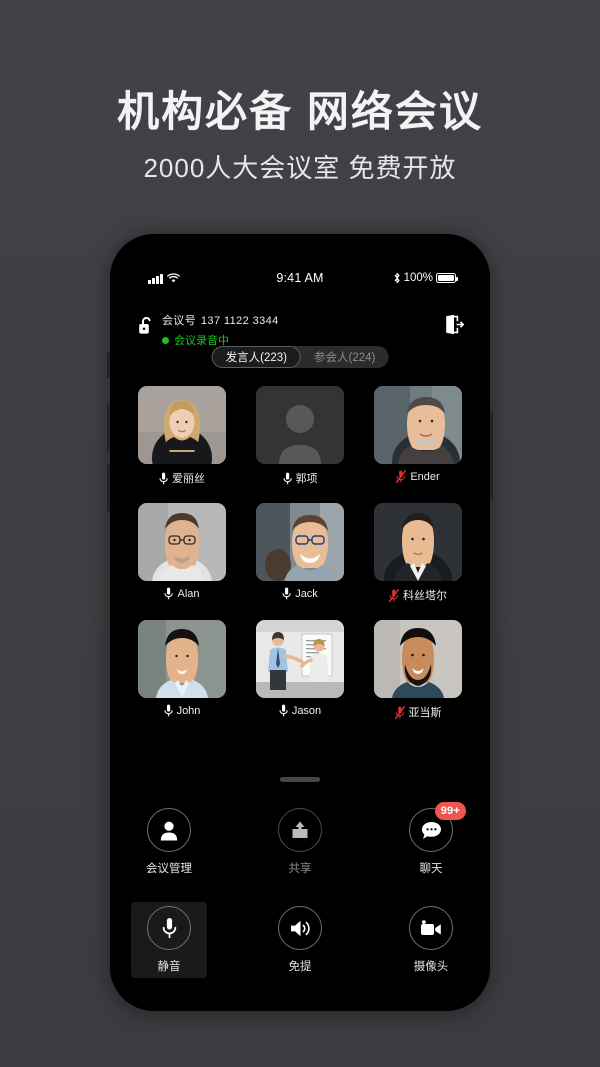 This screenshot has height=1067, width=600. What do you see at coordinates (300, 278) in the screenshot?
I see `status-bar: 9:41 AM 100%` at bounding box center [300, 278].